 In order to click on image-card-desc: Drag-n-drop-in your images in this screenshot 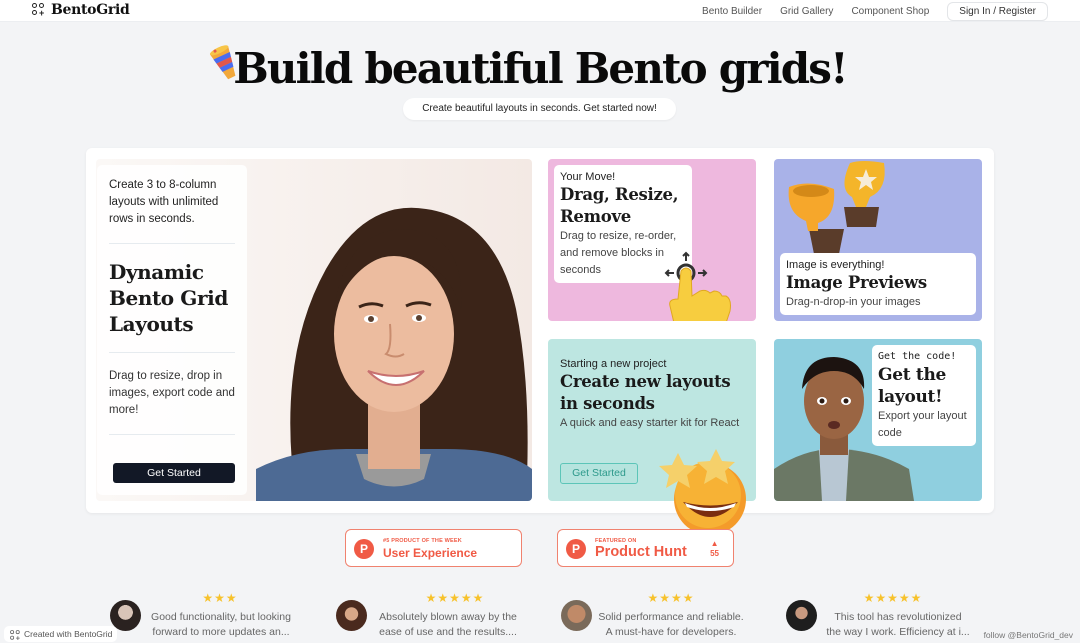, I will do `click(853, 302)`.